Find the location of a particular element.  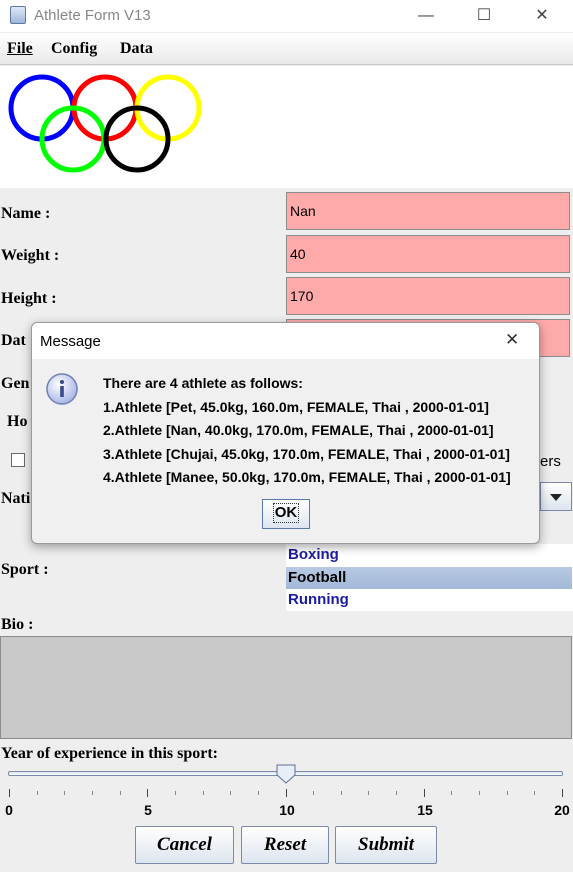

sport-item-boxing: Boxing is located at coordinates (429, 555).